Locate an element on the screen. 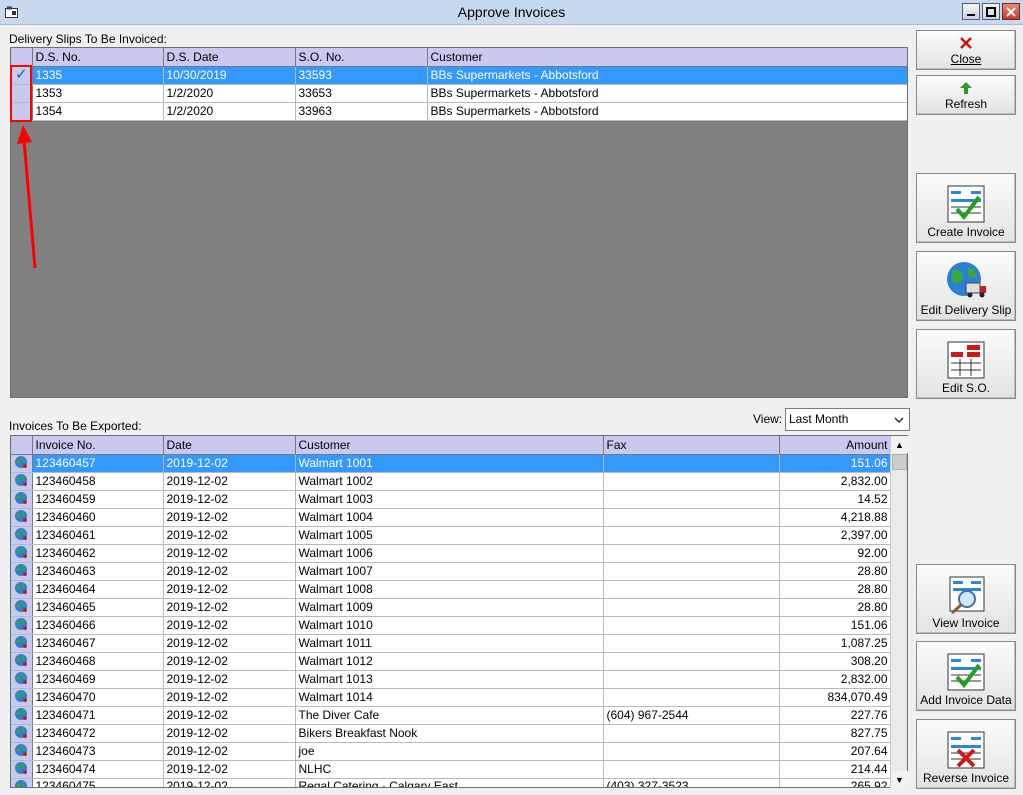  customer-cell: Walmart 1014 is located at coordinates (449, 697).